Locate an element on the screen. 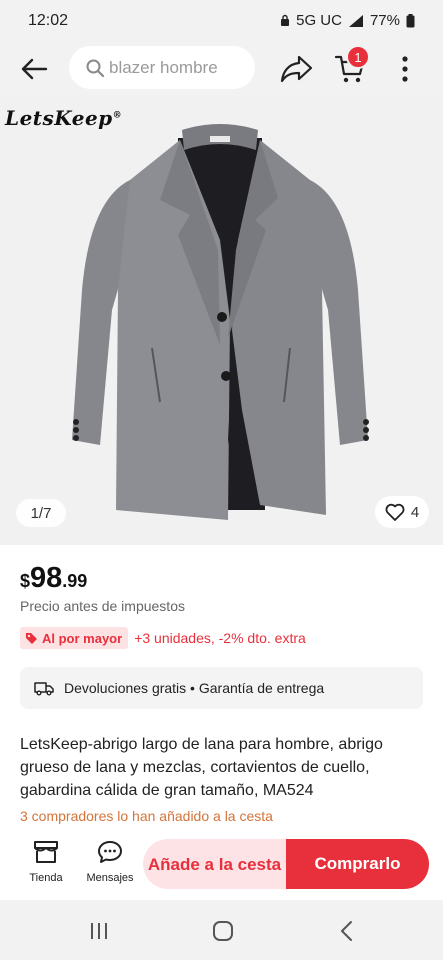 Image resolution: width=443 pixels, height=960 pixels. system-back-icon is located at coordinates (347, 931).